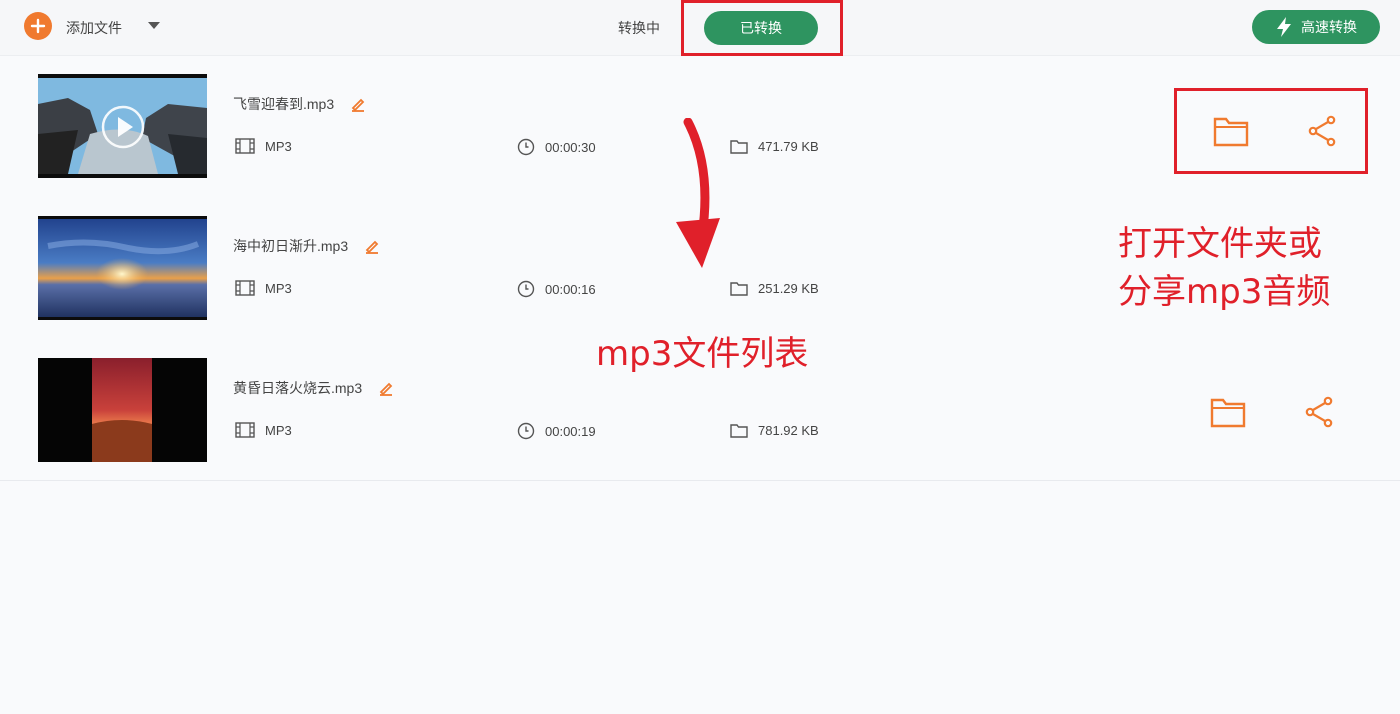 The height and width of the screenshot is (714, 1400). What do you see at coordinates (1271, 415) in the screenshot?
I see `file-actions` at bounding box center [1271, 415].